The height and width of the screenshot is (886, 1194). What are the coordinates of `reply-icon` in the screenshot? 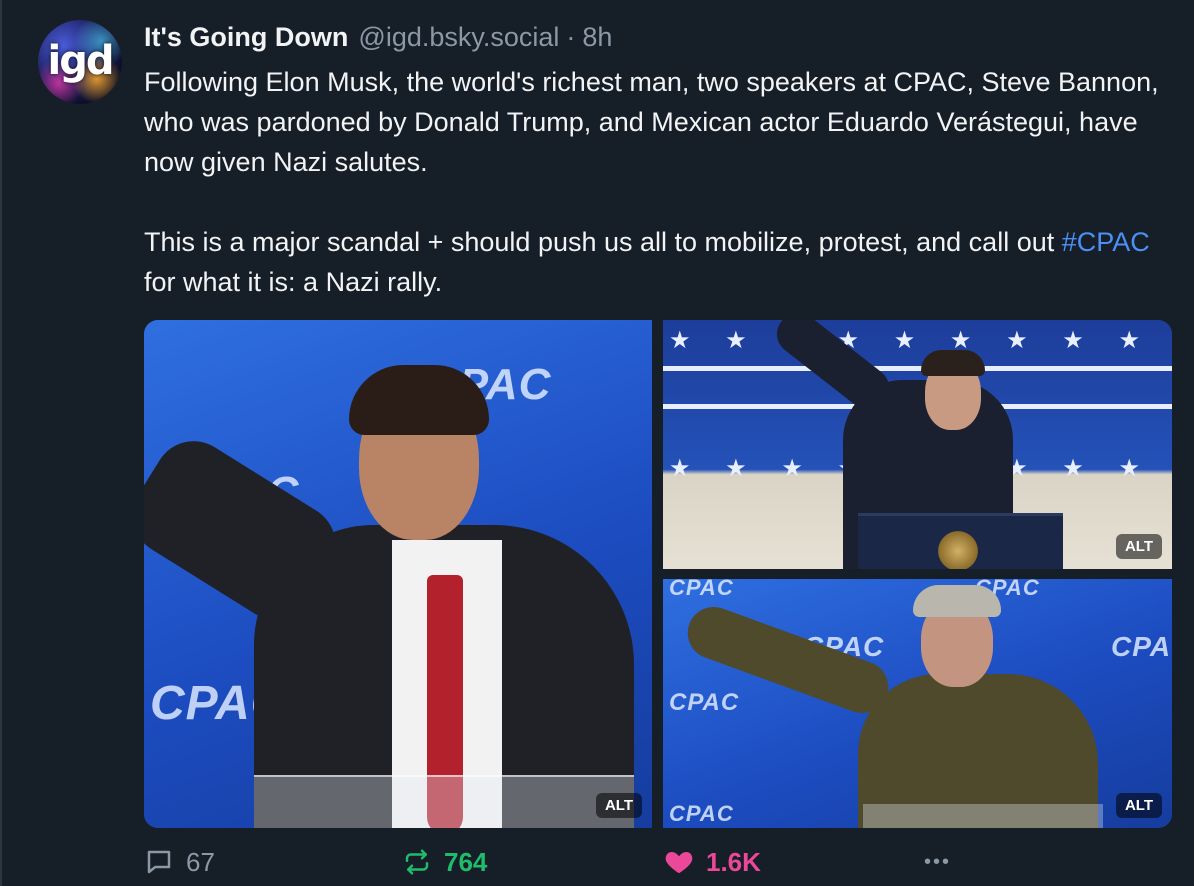 It's located at (159, 862).